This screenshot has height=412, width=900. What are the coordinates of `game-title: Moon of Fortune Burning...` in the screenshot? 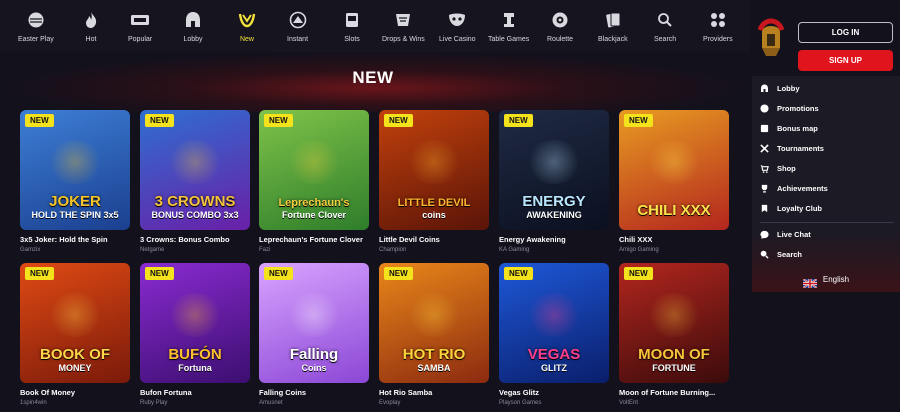 It's located at (674, 392).